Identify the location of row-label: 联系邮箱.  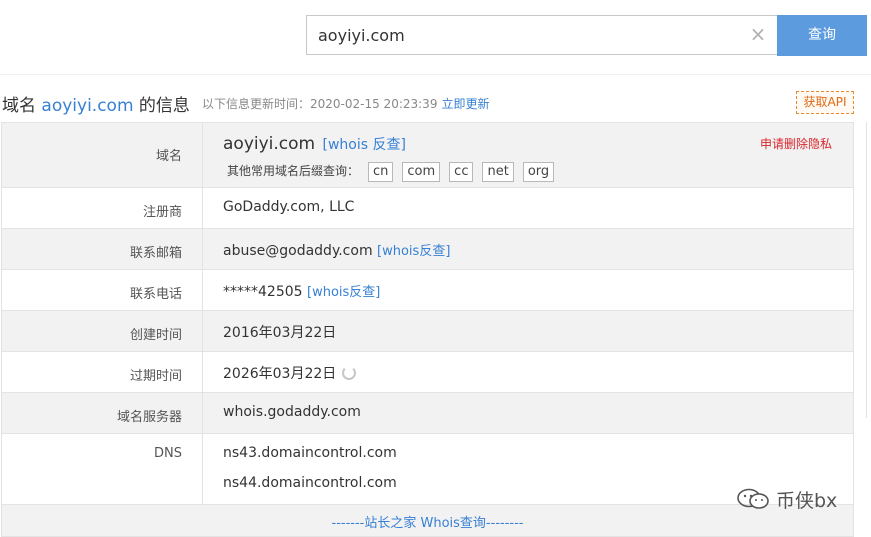
(102, 249).